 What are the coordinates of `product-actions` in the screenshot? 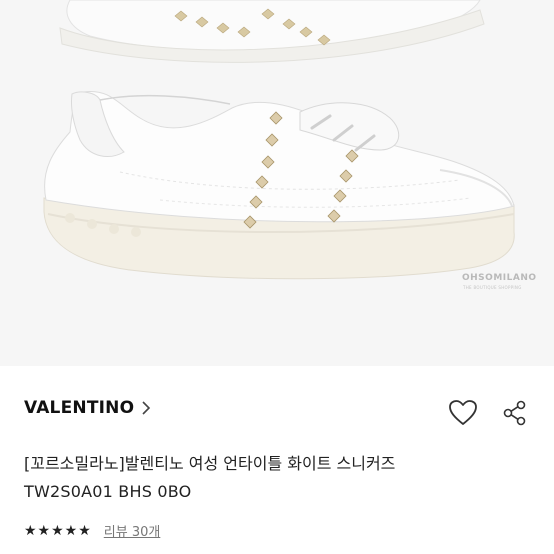 It's located at (489, 413).